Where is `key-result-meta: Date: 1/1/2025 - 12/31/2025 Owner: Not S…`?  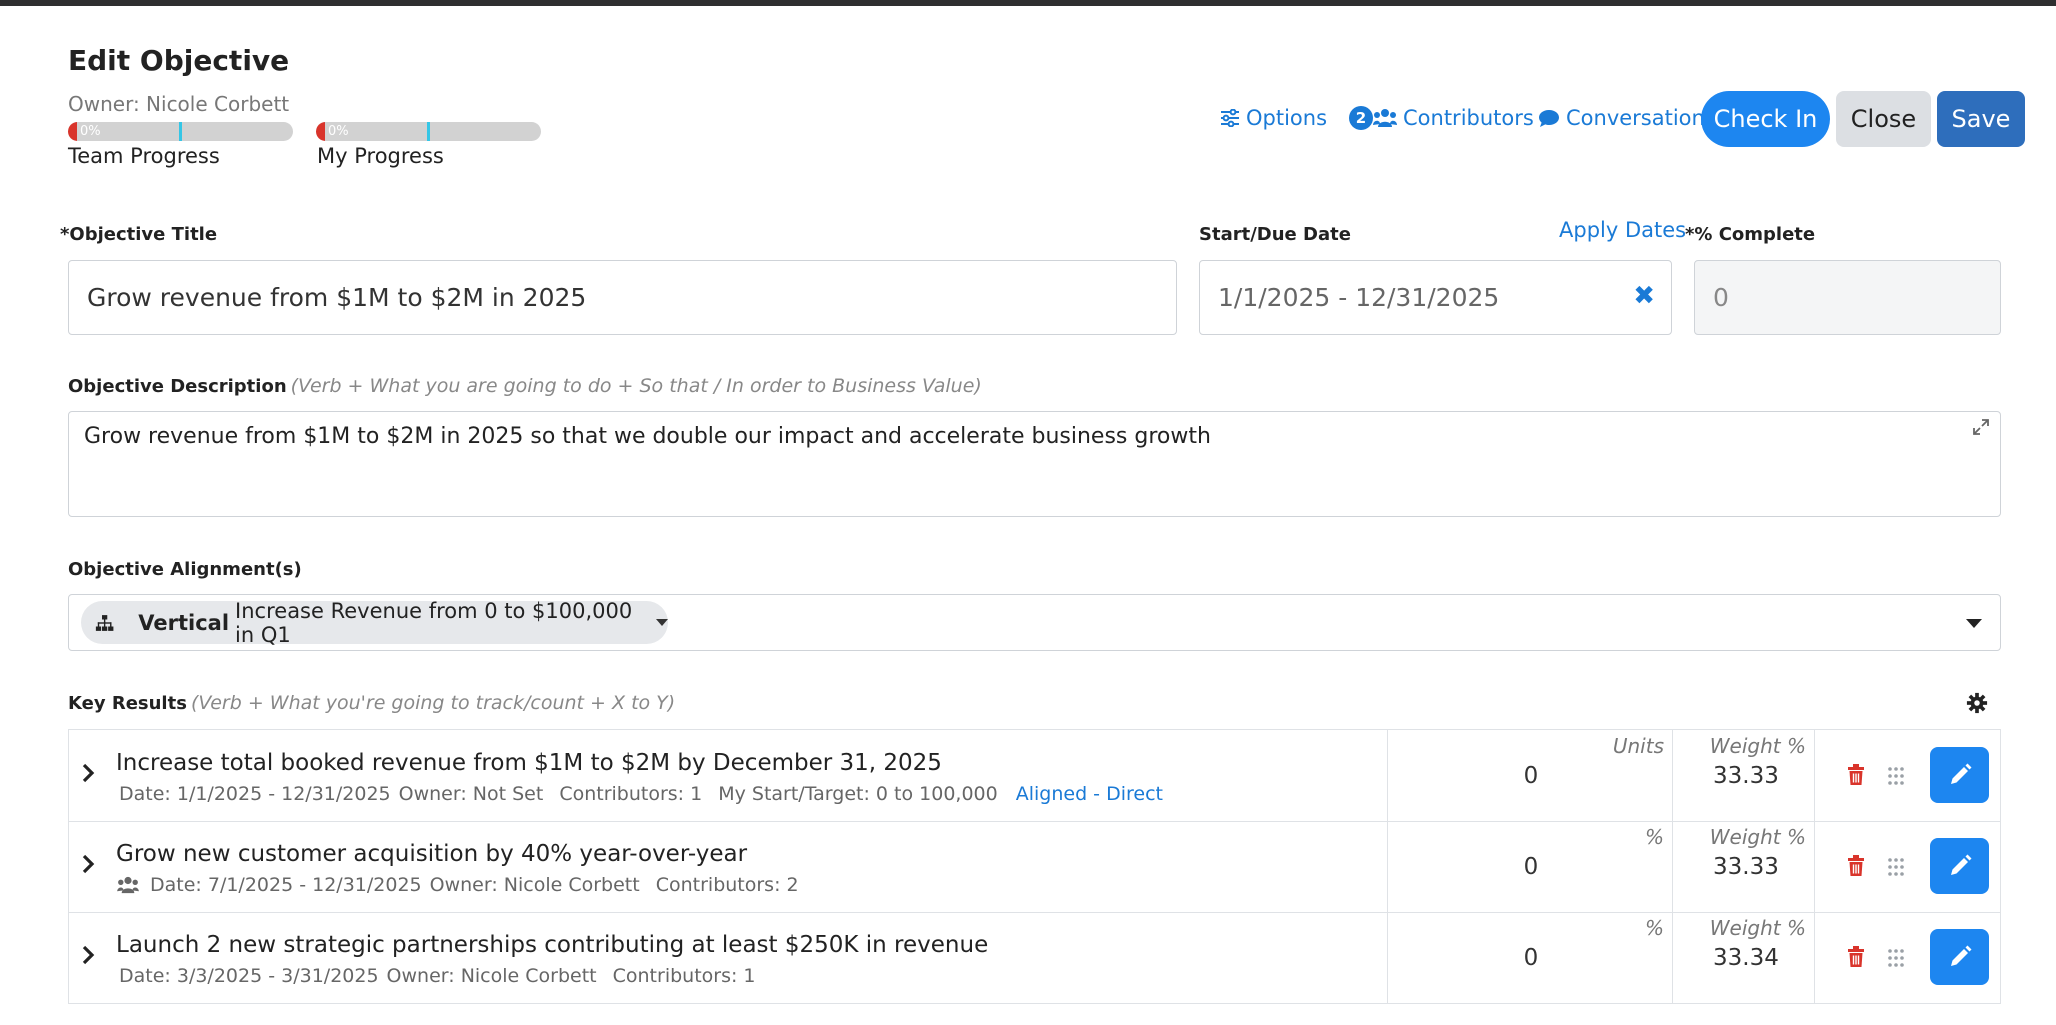
key-result-meta: Date: 1/1/2025 - 12/31/2025 Owner: Not S… is located at coordinates (641, 794).